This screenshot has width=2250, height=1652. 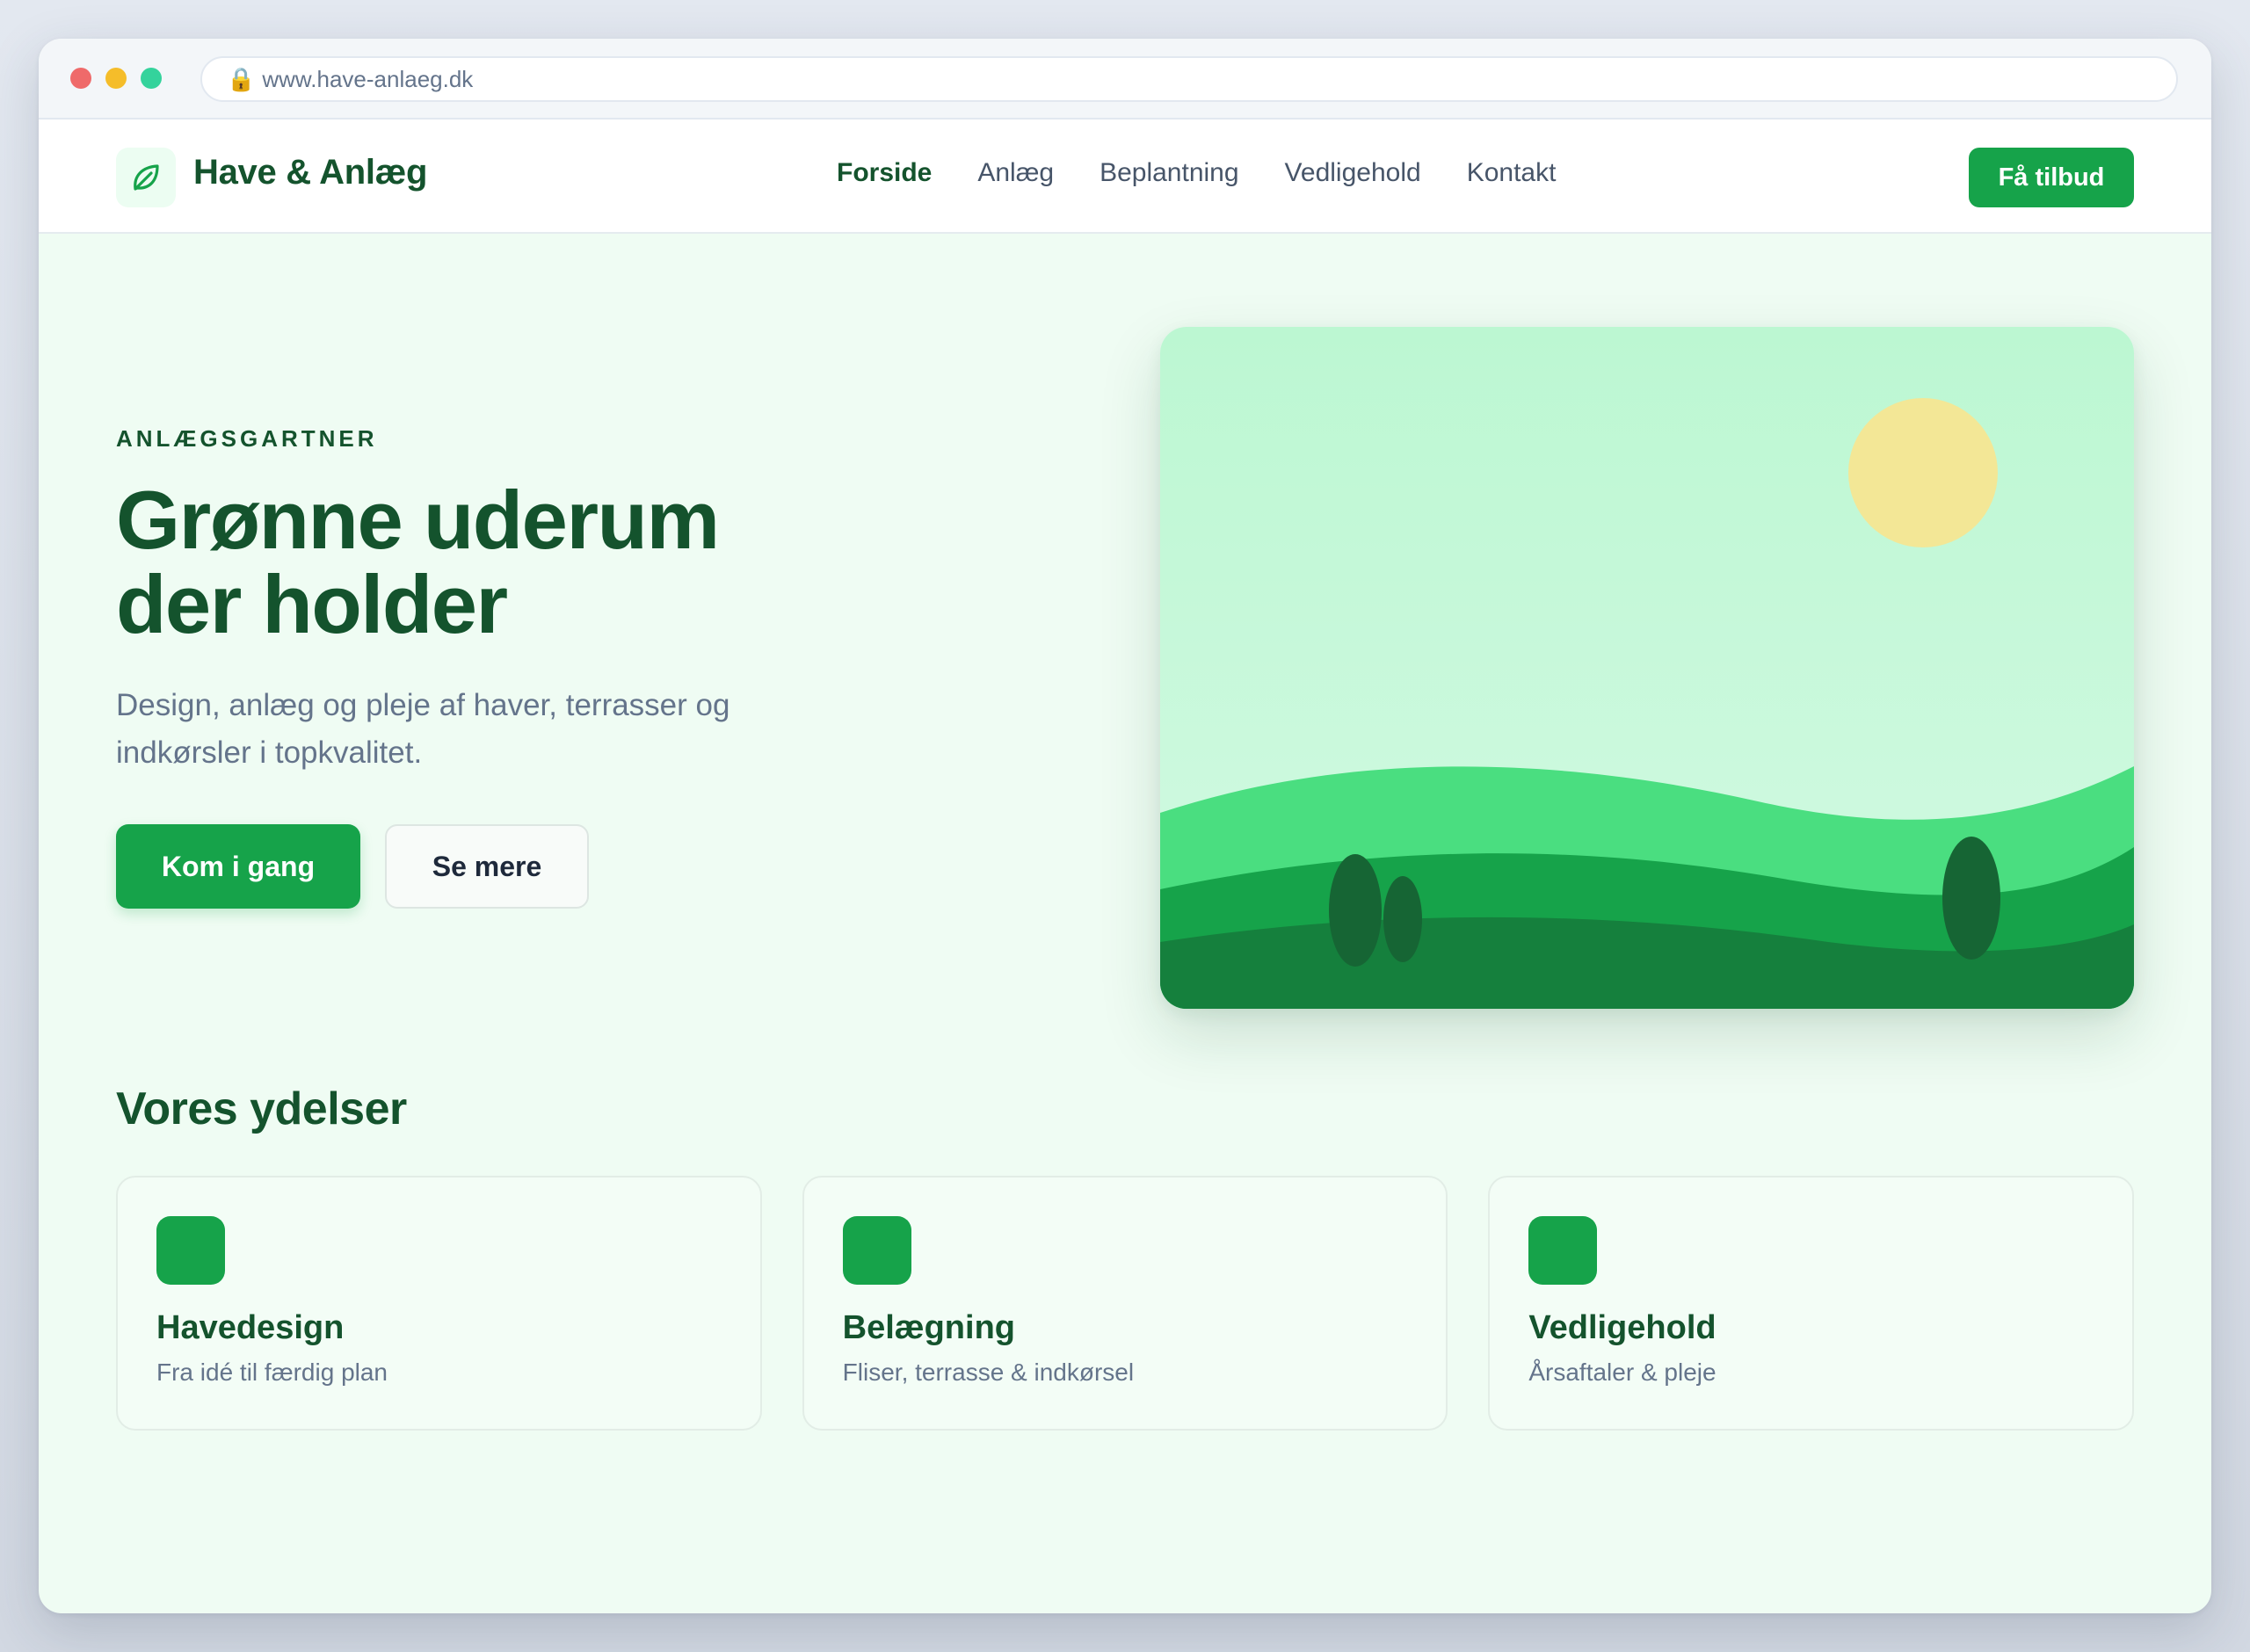 I want to click on service-description: Årsaftaler & pleje, so click(x=1622, y=1372).